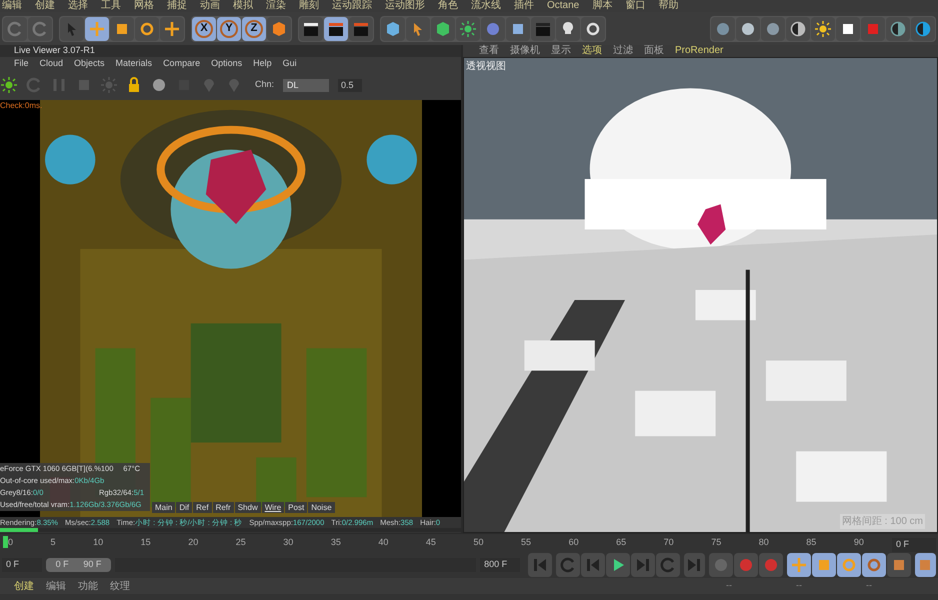 The height and width of the screenshot is (600, 938). I want to click on rotate-key-button, so click(848, 565).